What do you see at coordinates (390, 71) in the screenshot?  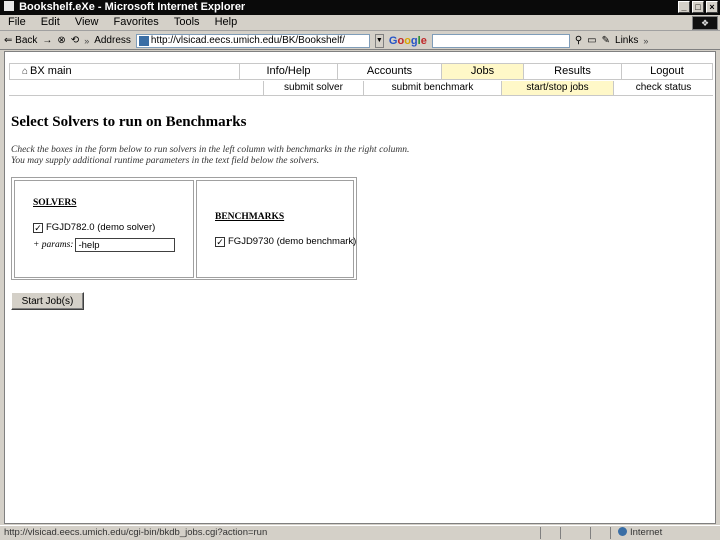 I see `nav-accounts: Accounts` at bounding box center [390, 71].